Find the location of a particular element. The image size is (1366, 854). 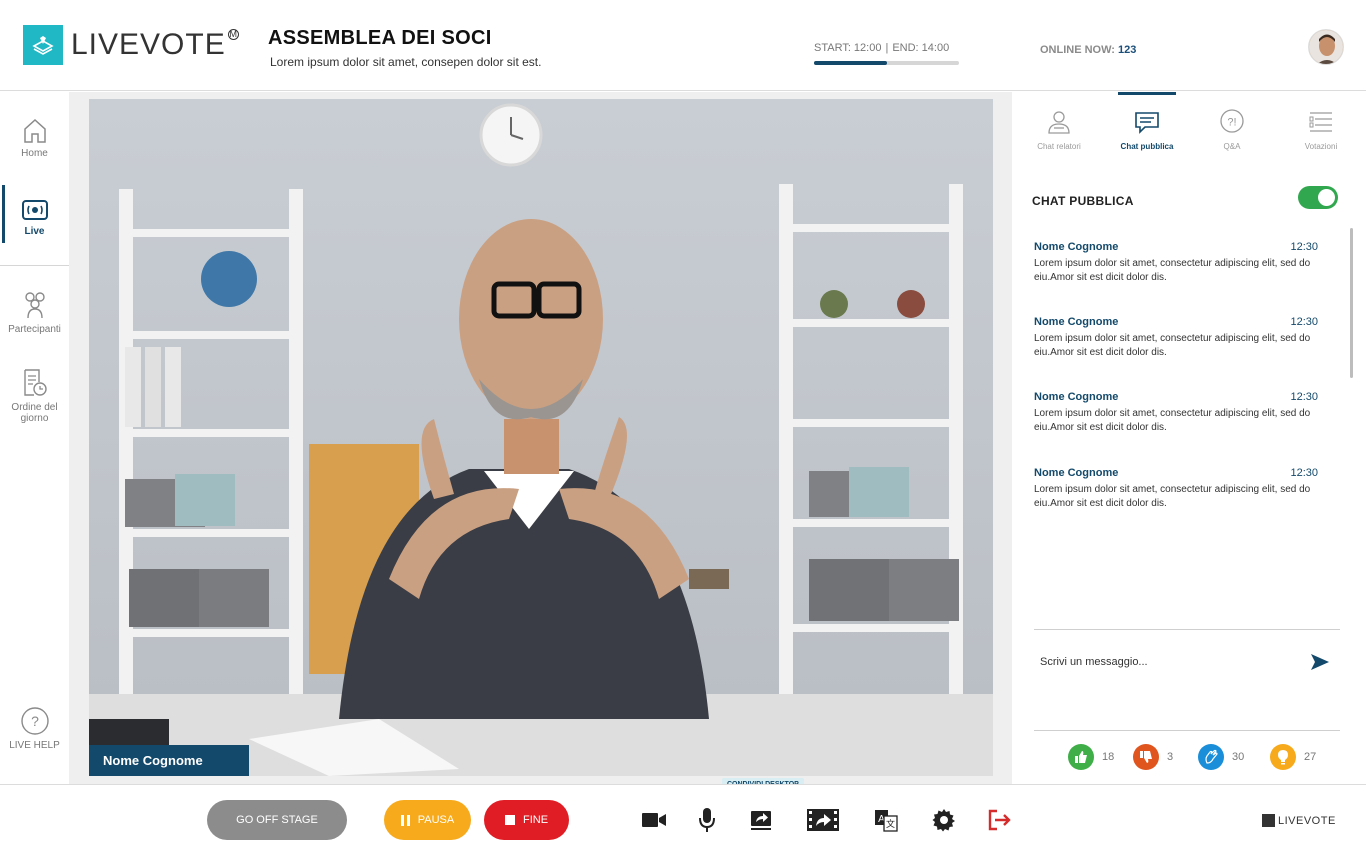

bottom-control-bar: GO OFF STAGE PAUSA FINE A文 LIVEVOTE is located at coordinates (683, 819).